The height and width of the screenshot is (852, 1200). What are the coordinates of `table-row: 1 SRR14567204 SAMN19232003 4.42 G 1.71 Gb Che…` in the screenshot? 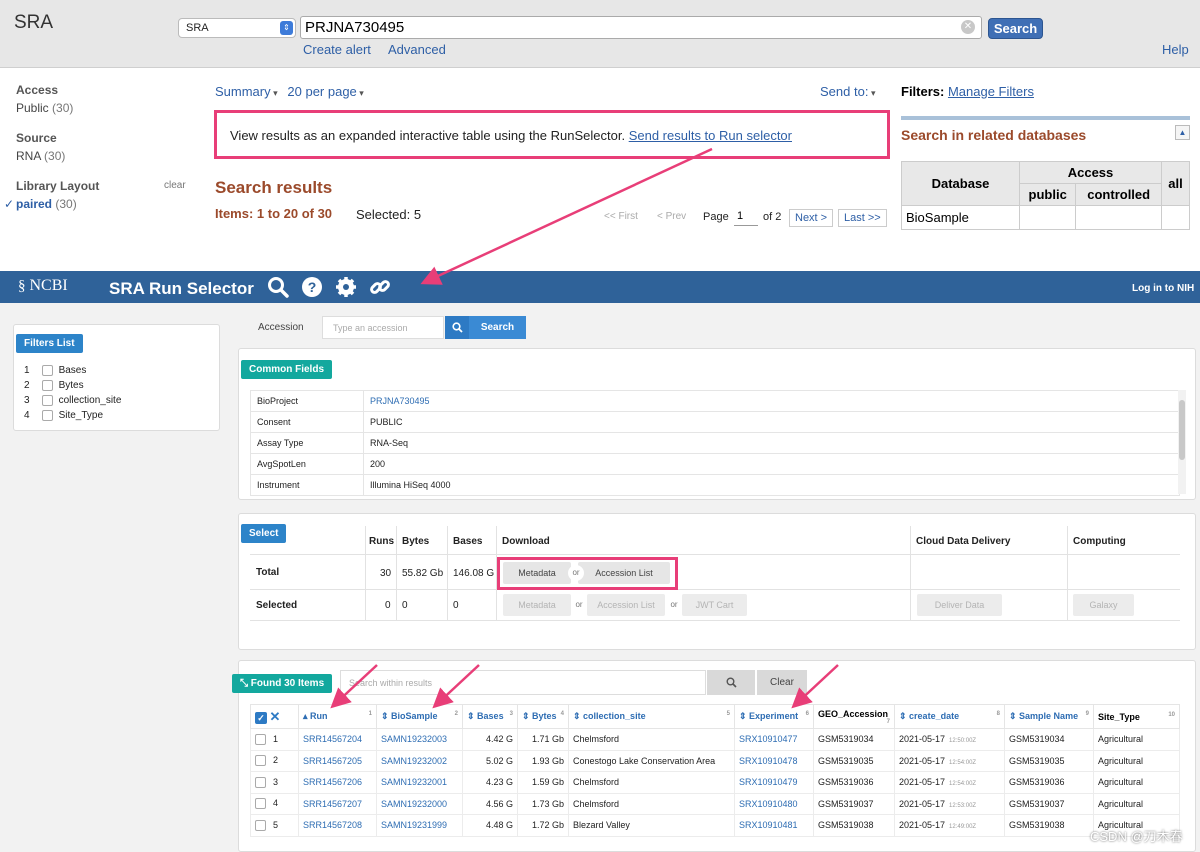 It's located at (715, 739).